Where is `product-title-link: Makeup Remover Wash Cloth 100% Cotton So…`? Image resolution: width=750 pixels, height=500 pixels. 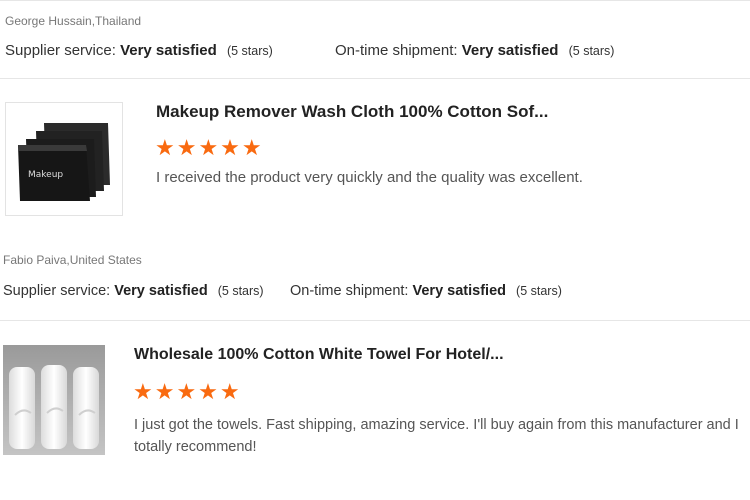
product-title-link: Makeup Remover Wash Cloth 100% Cotton So… is located at coordinates (352, 112).